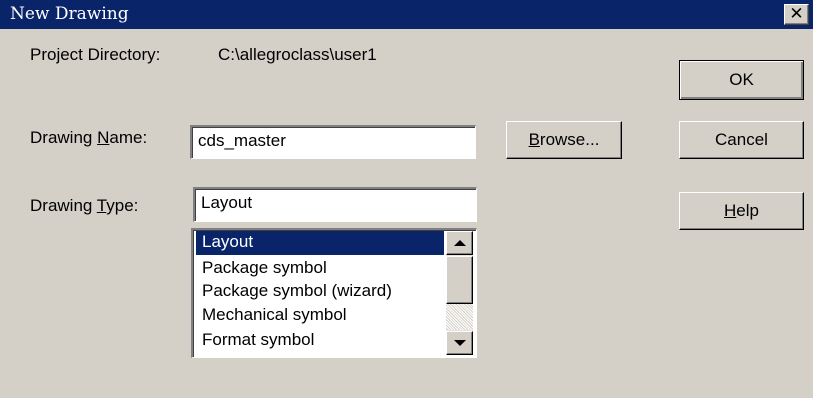 The height and width of the screenshot is (398, 813). Describe the element at coordinates (103, 137) in the screenshot. I see `drawing-name-label-mnemonic: N` at that location.